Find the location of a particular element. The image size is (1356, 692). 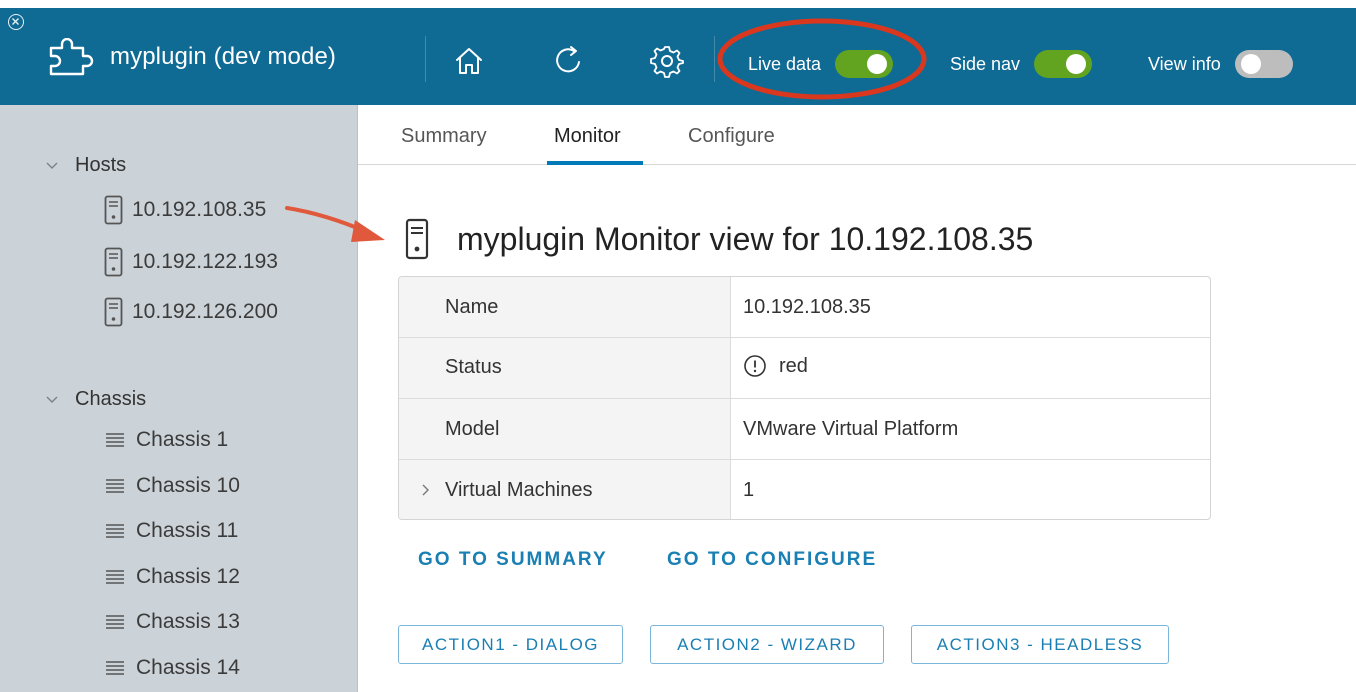

sidebar-item-chassis: Chassis 10 is located at coordinates (172, 486).